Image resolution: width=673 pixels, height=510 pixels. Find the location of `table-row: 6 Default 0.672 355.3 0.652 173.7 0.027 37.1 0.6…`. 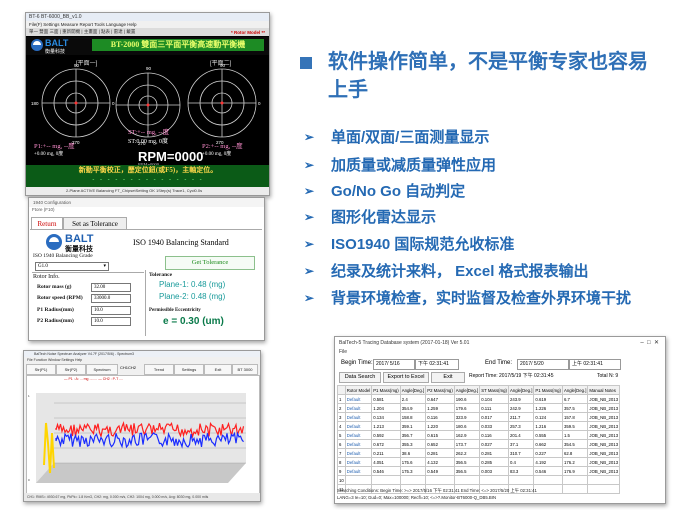

table-row: 6 Default 0.672 355.3 0.652 173.7 0.027 37.1 0.6… is located at coordinates (479, 444).